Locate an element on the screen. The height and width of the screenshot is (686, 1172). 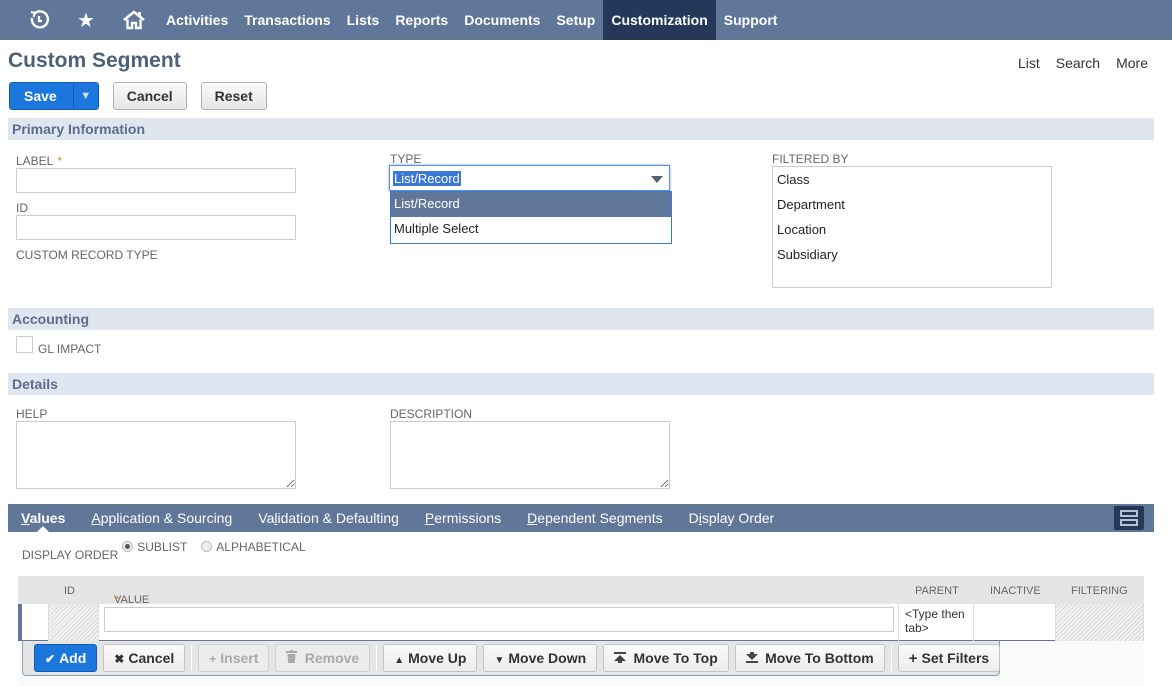
move-to-top-icon is located at coordinates (621, 659).